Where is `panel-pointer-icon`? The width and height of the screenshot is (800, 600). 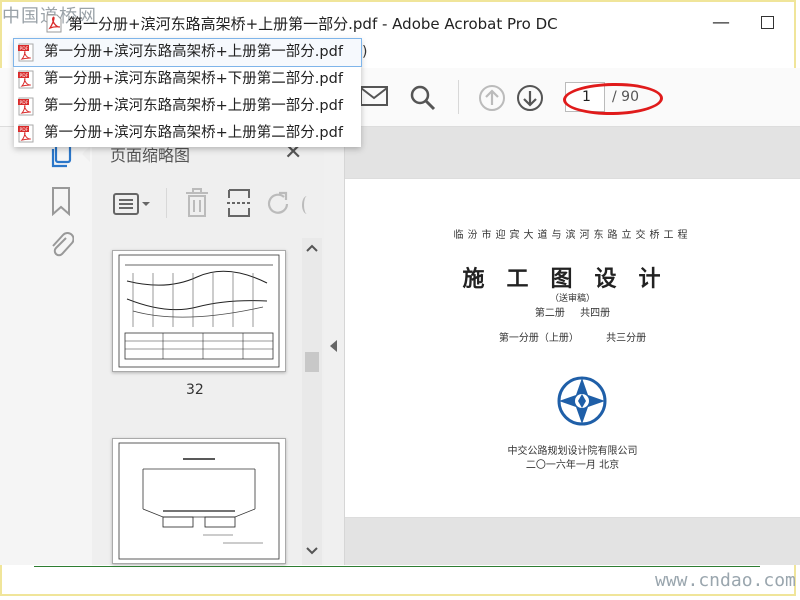
panel-pointer-icon is located at coordinates (86, 154).